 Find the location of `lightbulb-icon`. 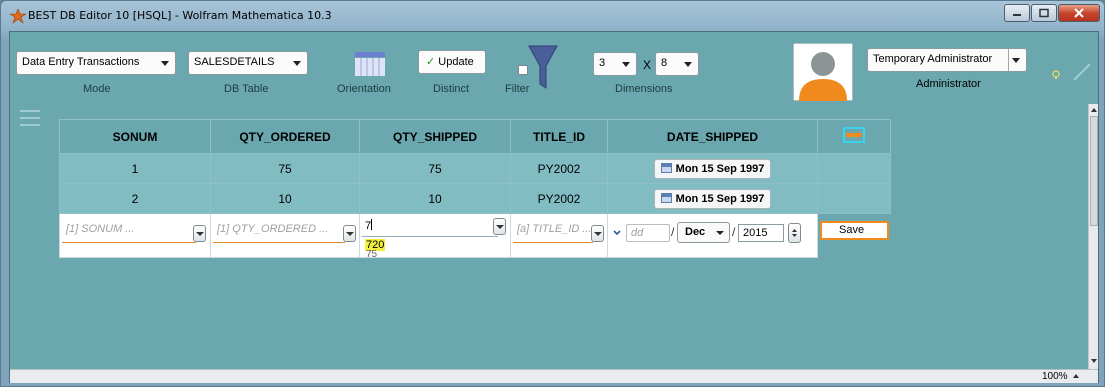

lightbulb-icon is located at coordinates (1056, 75).